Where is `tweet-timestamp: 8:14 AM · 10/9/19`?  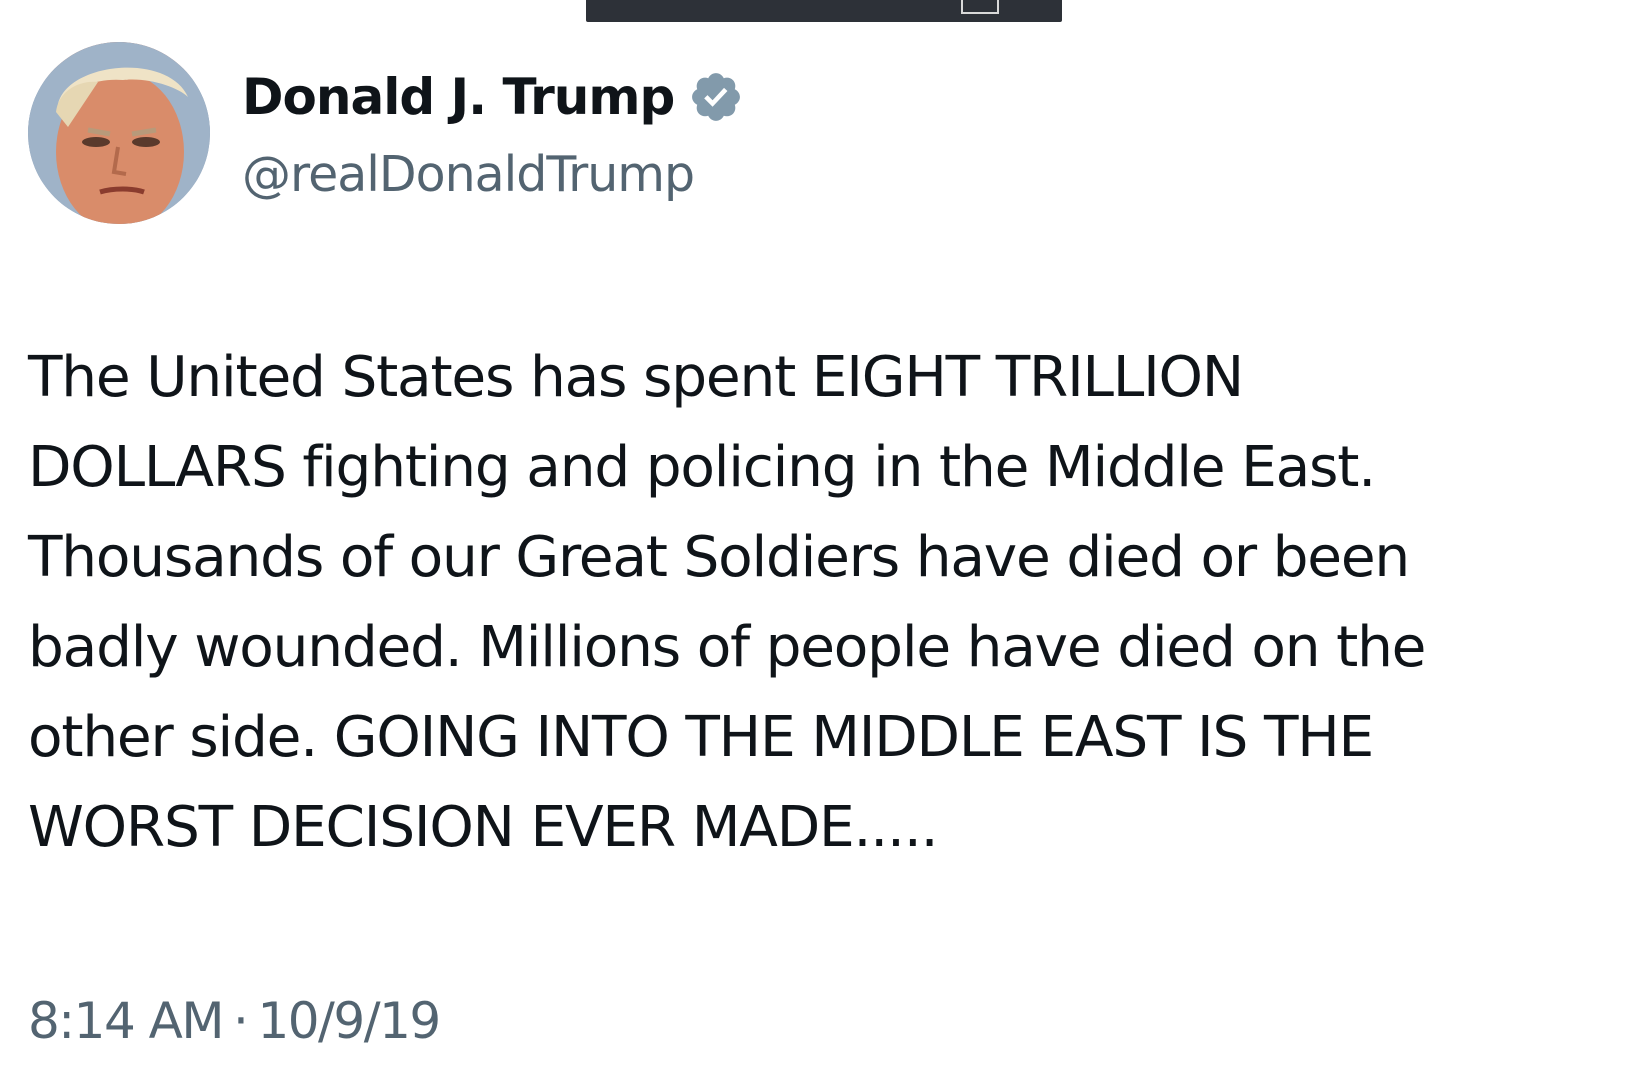
tweet-timestamp: 8:14 AM · 10/9/19 is located at coordinates (234, 1021).